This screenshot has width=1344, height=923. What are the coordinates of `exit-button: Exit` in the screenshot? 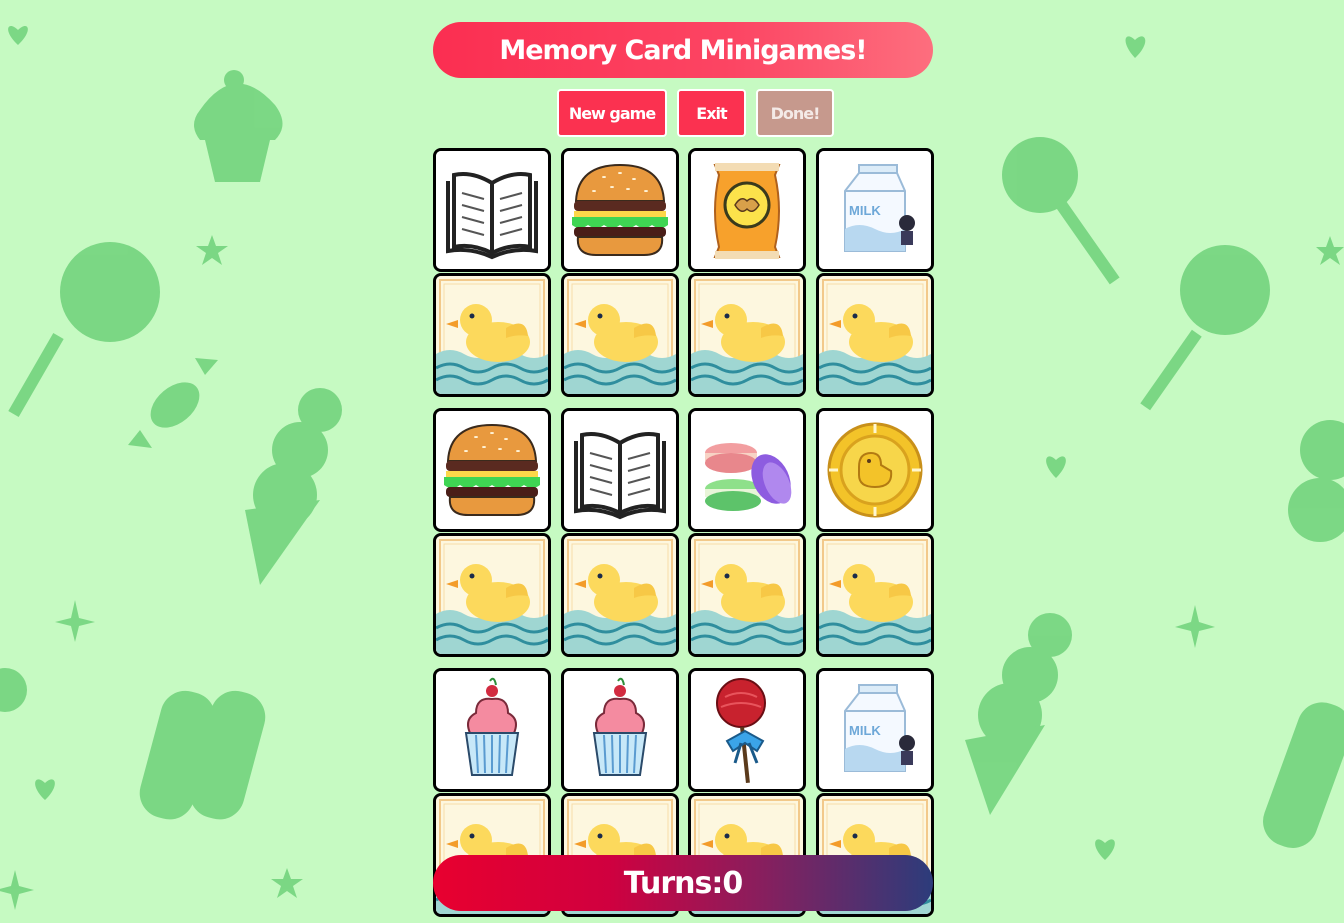 It's located at (711, 113).